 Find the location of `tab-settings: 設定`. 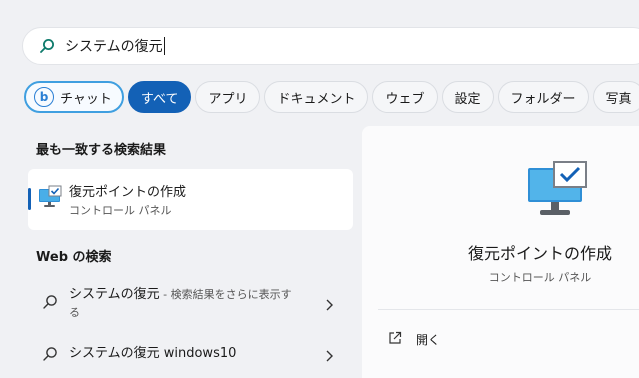

tab-settings: 設定 is located at coordinates (467, 97).